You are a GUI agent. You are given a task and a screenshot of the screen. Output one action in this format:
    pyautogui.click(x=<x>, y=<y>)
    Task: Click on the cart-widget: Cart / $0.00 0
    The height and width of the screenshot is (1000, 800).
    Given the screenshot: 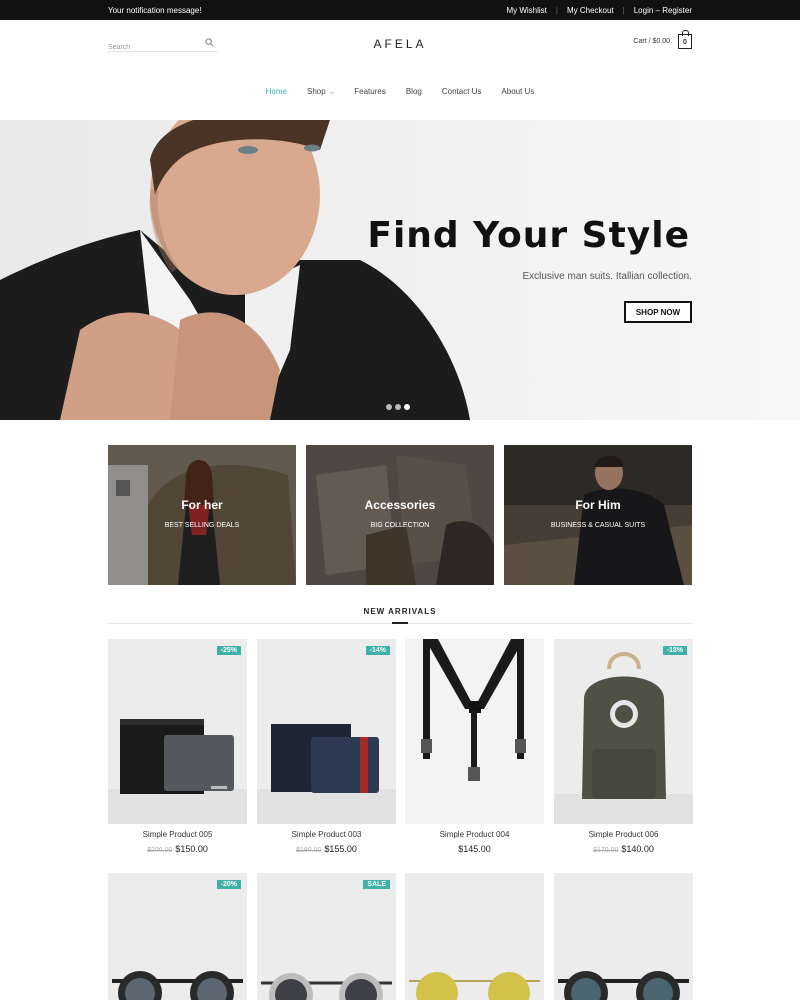 What is the action you would take?
    pyautogui.click(x=662, y=39)
    